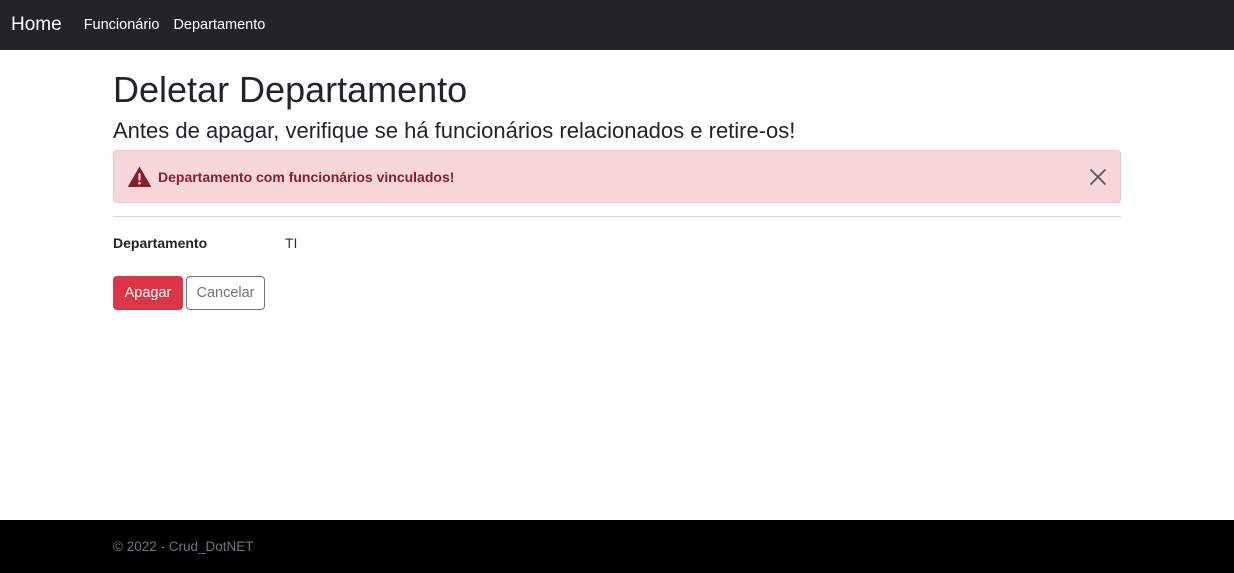  I want to click on cancel-button: Cancelar, so click(225, 293).